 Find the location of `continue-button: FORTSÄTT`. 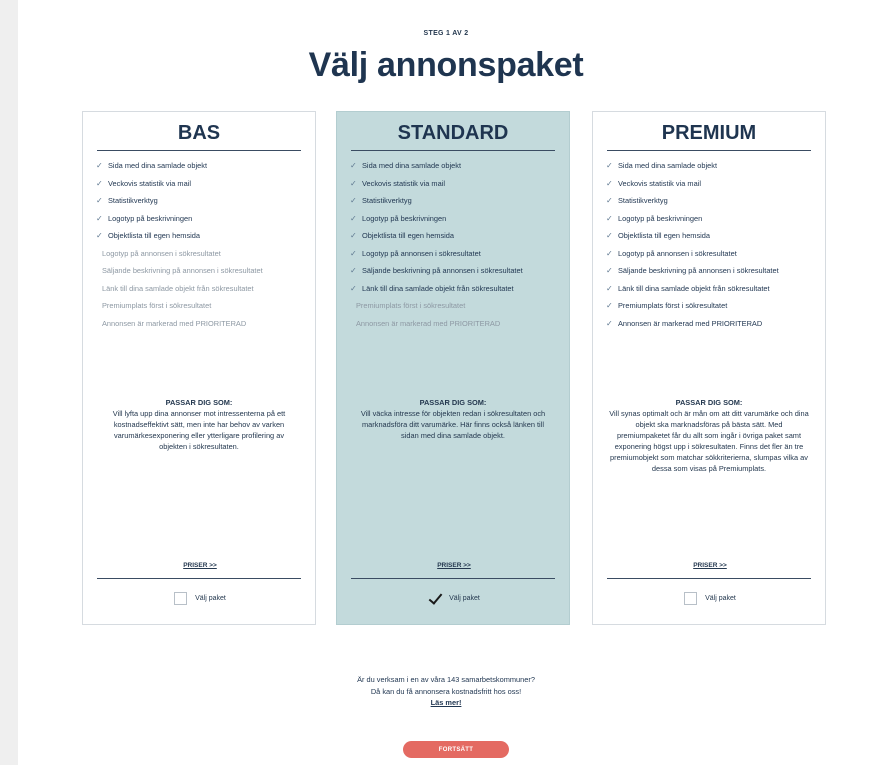

continue-button: FORTSÄTT is located at coordinates (456, 749).